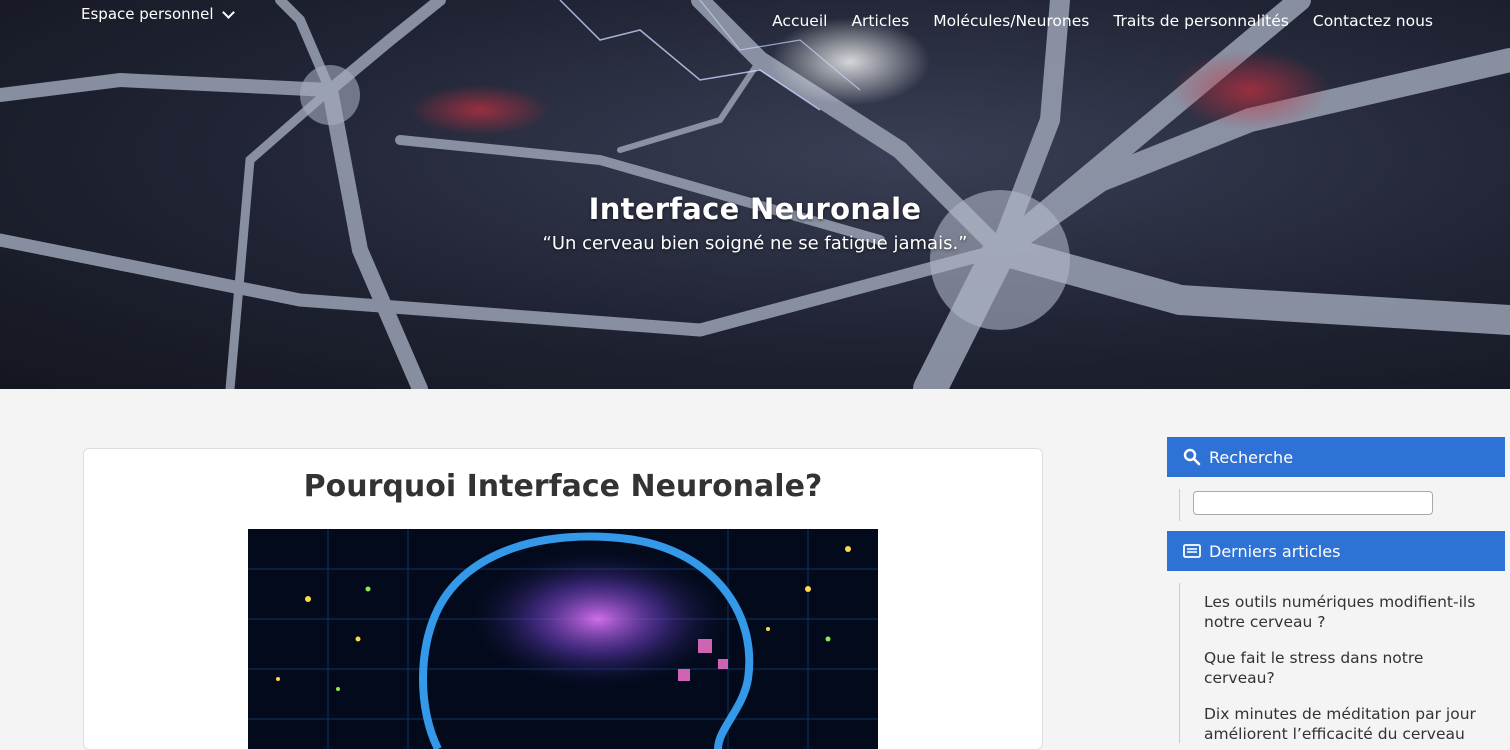  What do you see at coordinates (1313, 503) in the screenshot?
I see `search-input` at bounding box center [1313, 503].